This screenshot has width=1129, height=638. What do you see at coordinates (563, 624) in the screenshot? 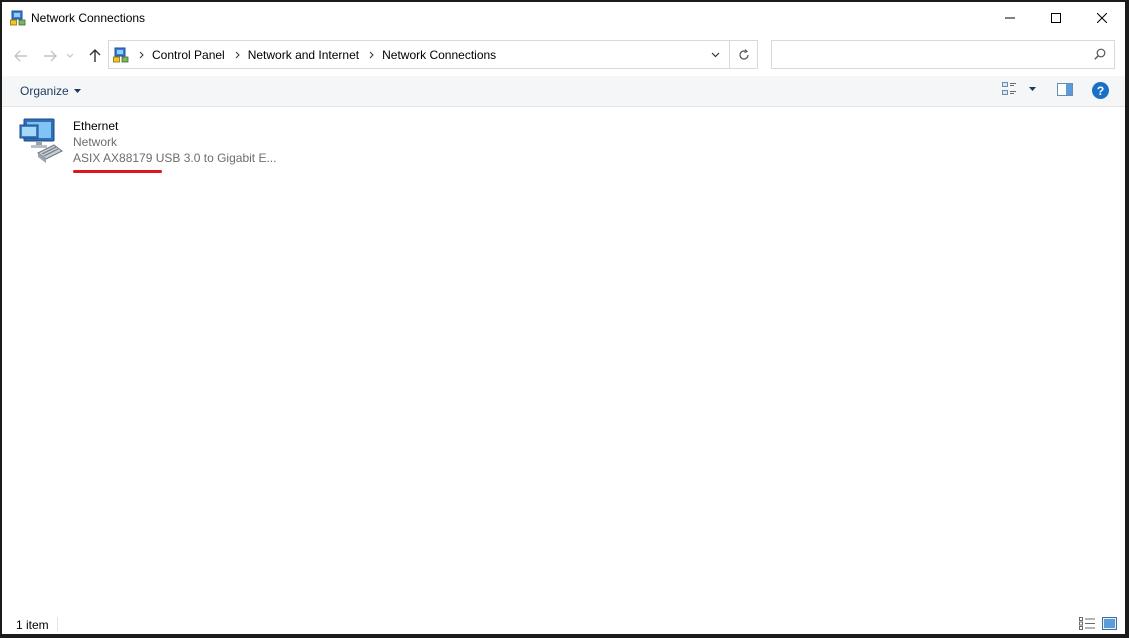
I see `status-bar: 1 item` at bounding box center [563, 624].